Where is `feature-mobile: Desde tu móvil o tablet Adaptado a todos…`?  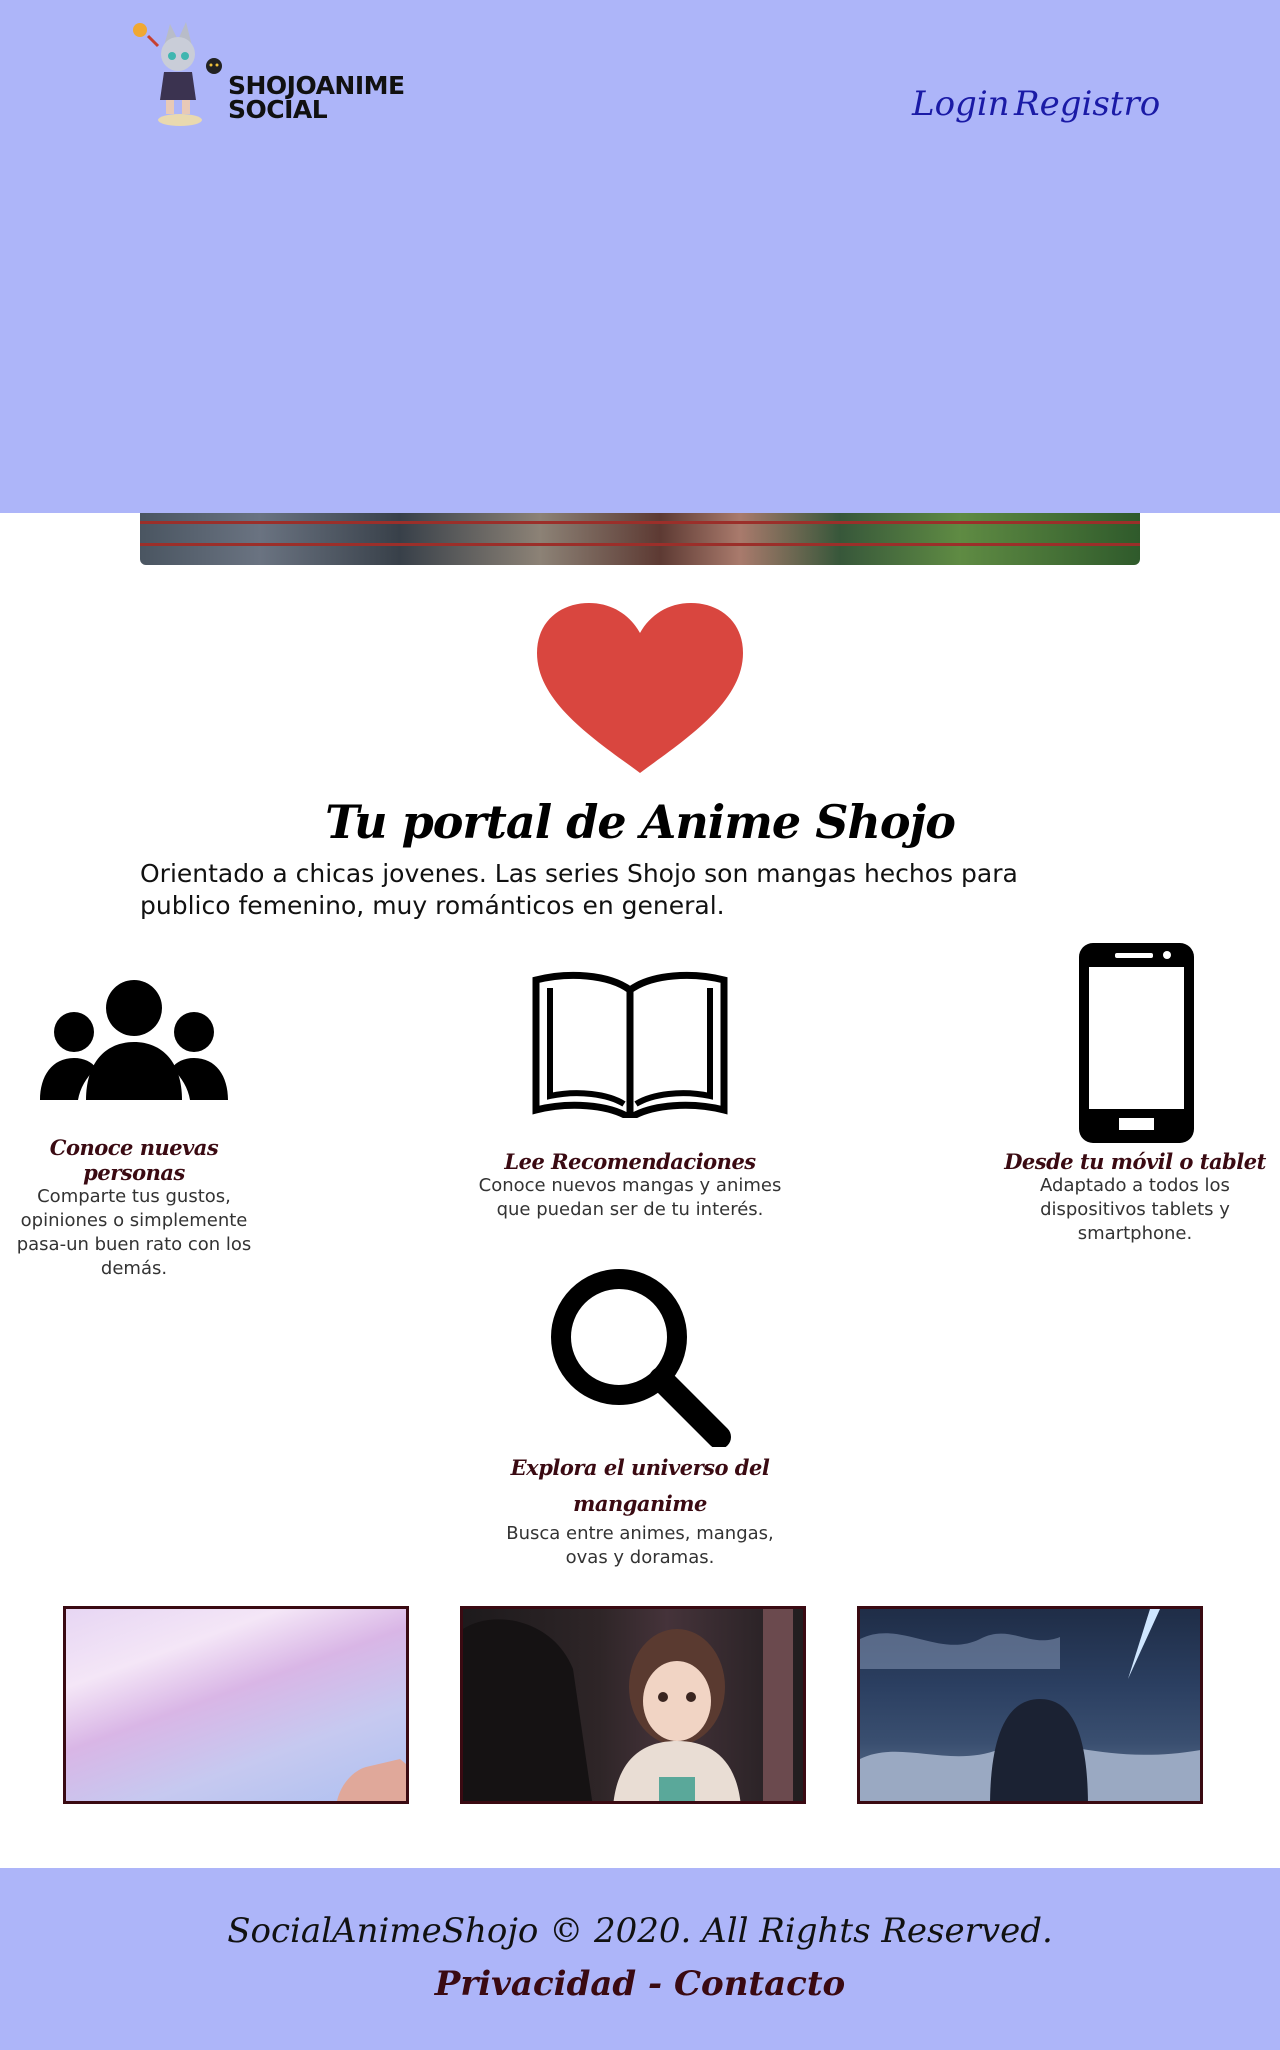 feature-mobile: Desde tu móvil o tablet Adaptado a todos… is located at coordinates (1135, 1197).